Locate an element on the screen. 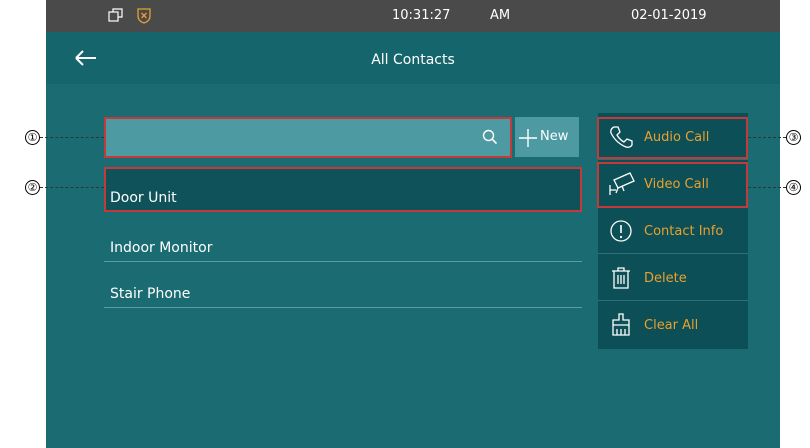 The width and height of the screenshot is (810, 448). trash-icon is located at coordinates (621, 278).